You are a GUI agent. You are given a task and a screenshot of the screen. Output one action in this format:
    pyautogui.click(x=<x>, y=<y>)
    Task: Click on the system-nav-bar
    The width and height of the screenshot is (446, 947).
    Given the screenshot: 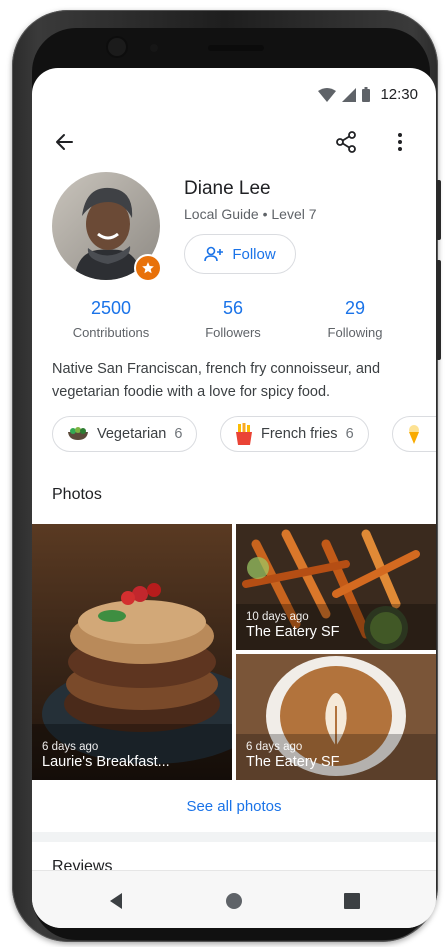 What is the action you would take?
    pyautogui.click(x=234, y=899)
    